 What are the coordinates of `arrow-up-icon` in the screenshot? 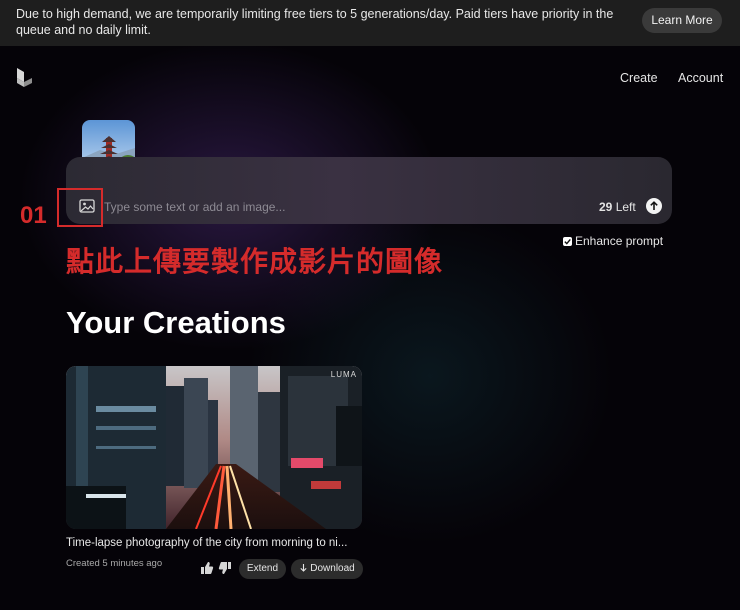 It's located at (654, 205).